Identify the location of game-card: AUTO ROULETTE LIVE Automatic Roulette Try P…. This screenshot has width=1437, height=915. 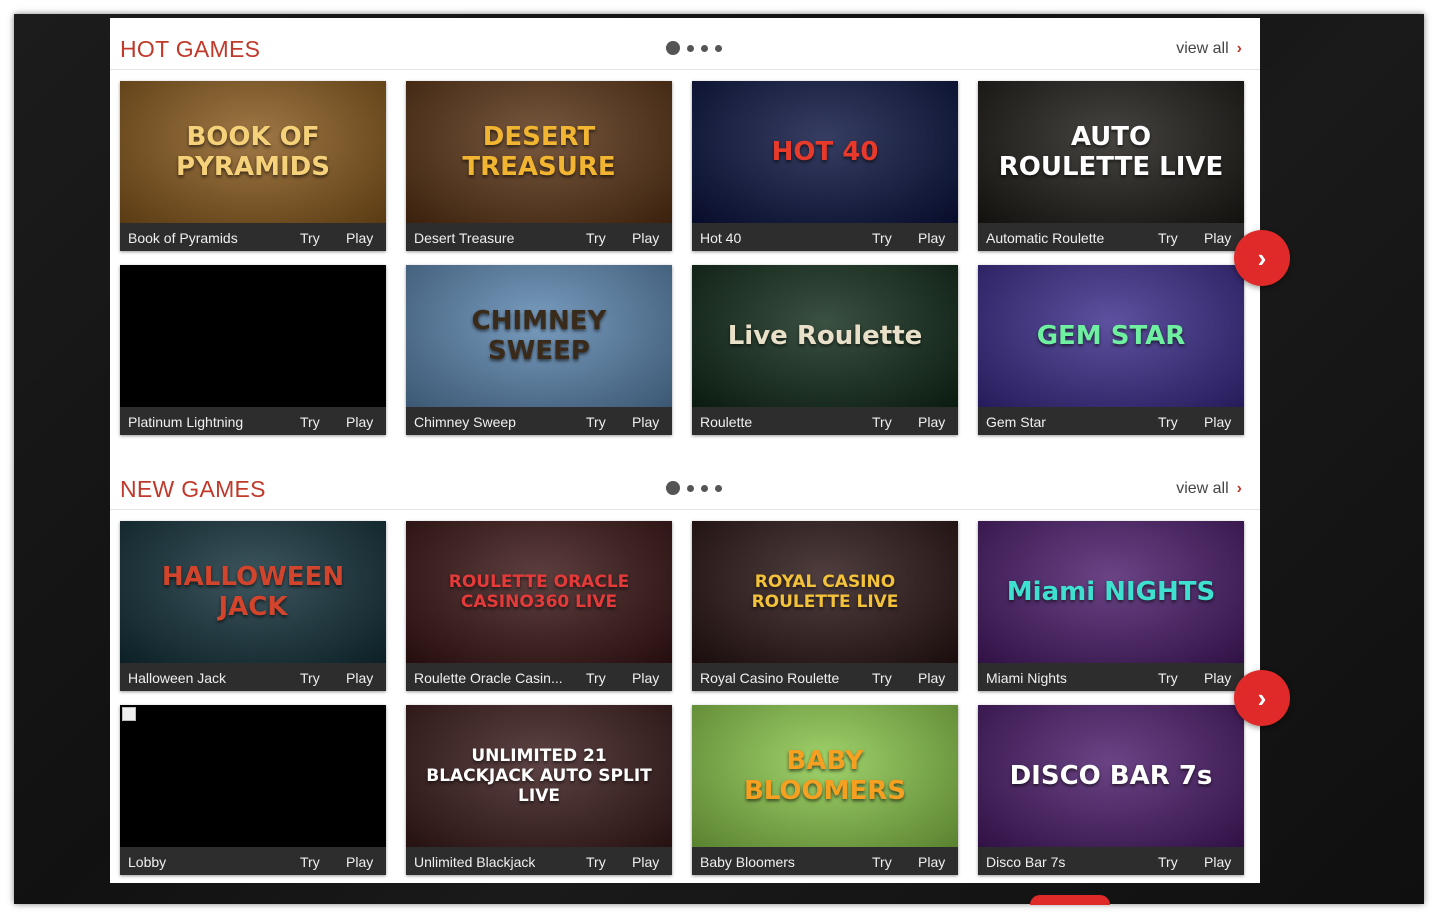
(1111, 166).